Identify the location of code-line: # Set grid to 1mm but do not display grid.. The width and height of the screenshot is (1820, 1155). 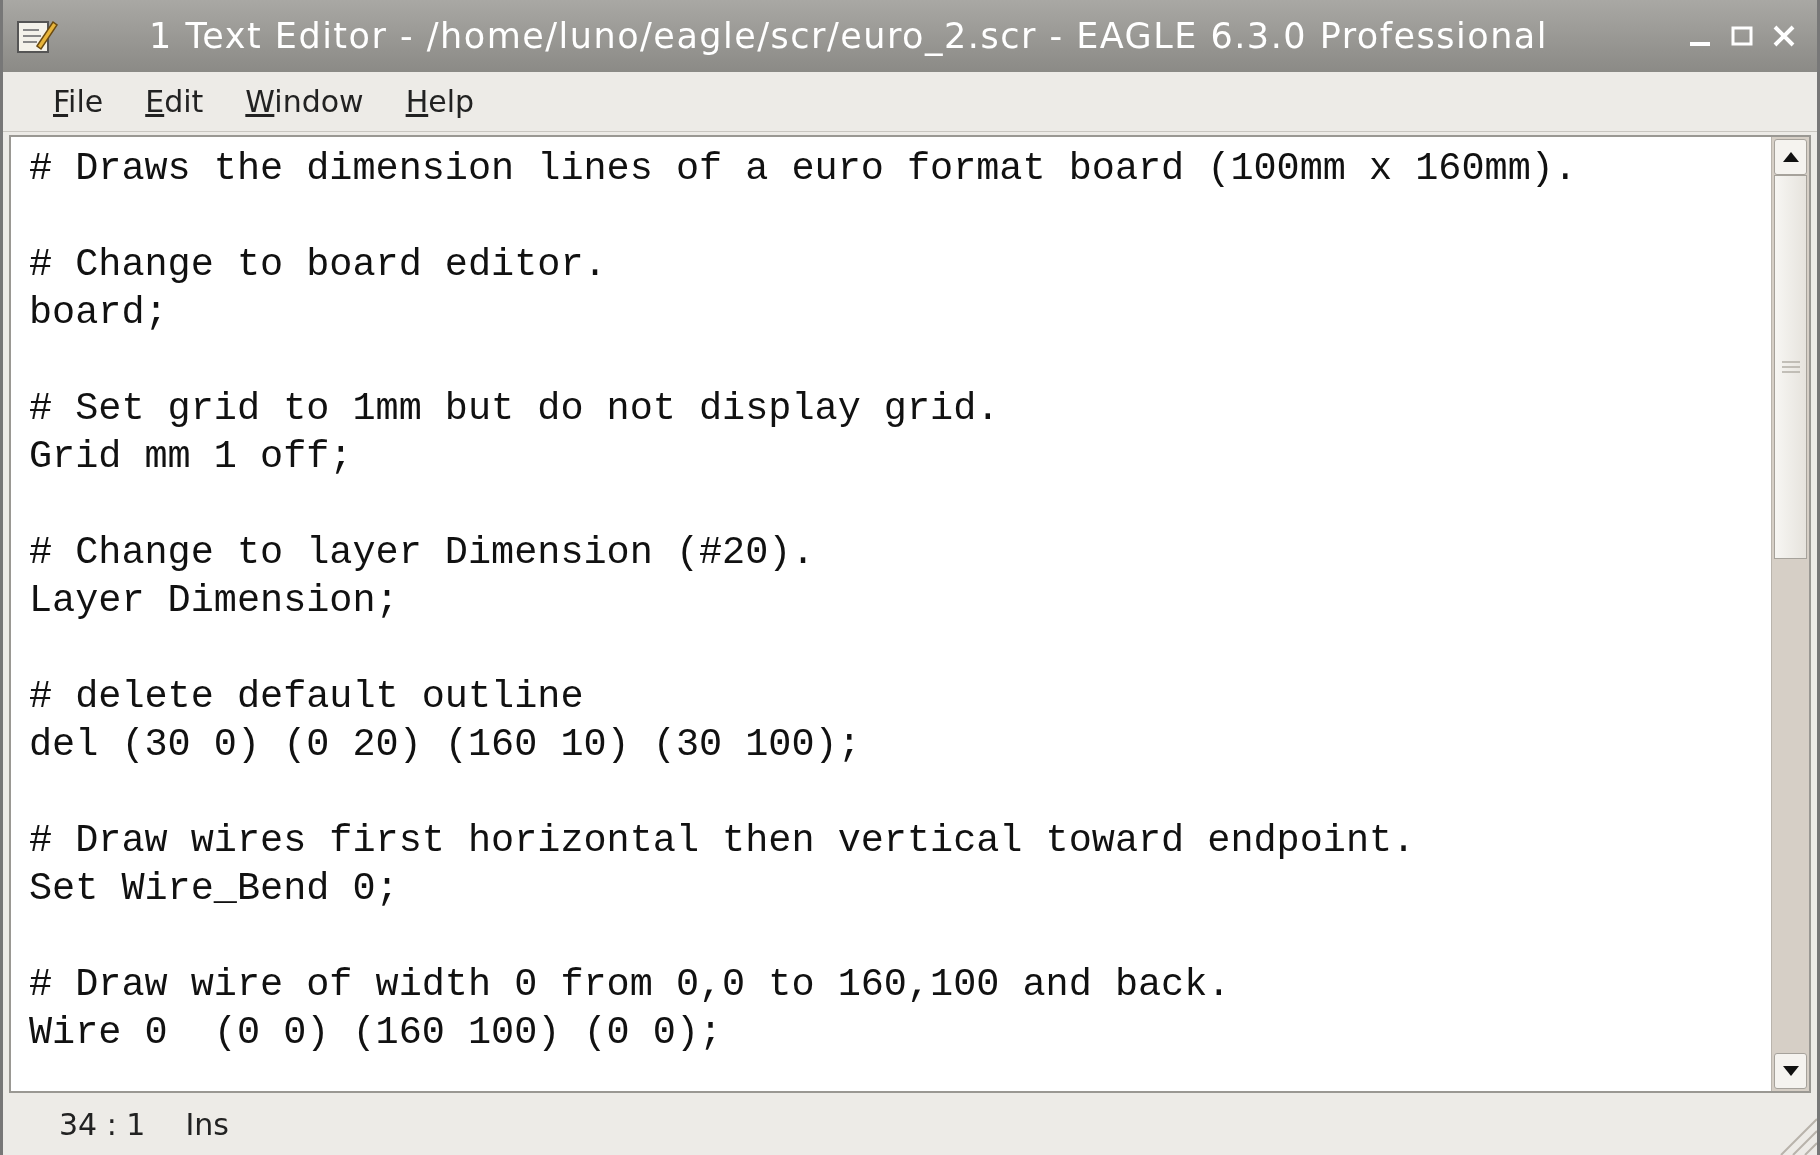
(515, 409).